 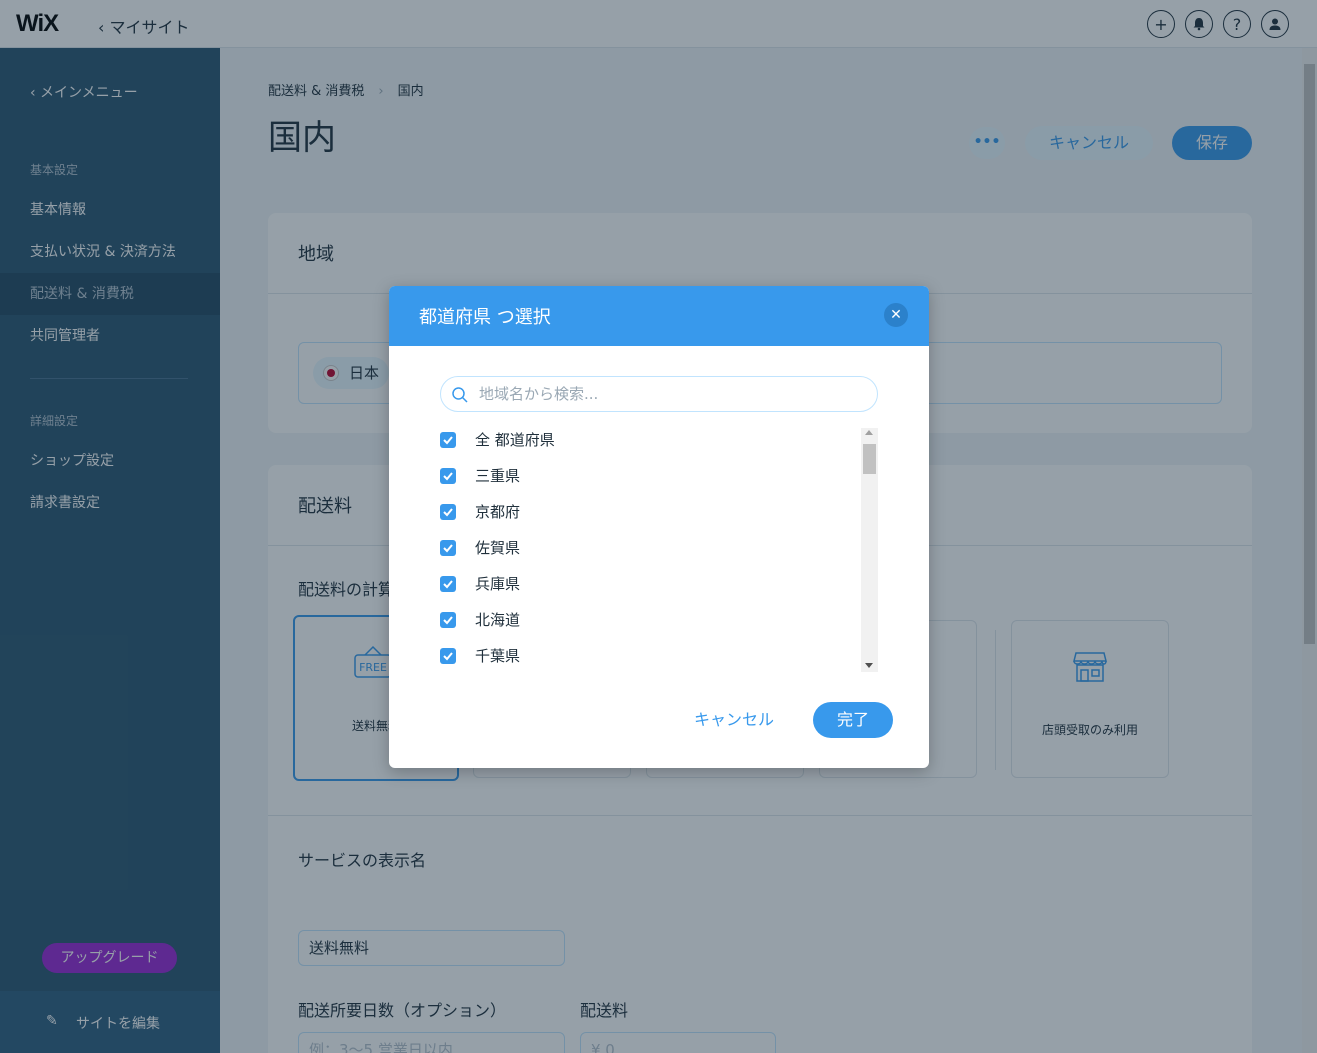 What do you see at coordinates (498, 584) in the screenshot?
I see `list-item-label: 兵庫県` at bounding box center [498, 584].